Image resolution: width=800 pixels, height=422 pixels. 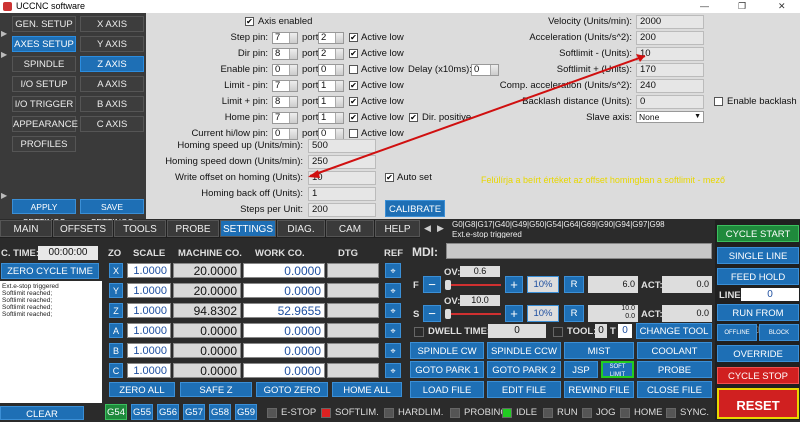 I want to click on feed-minus-button: −, so click(x=432, y=284).